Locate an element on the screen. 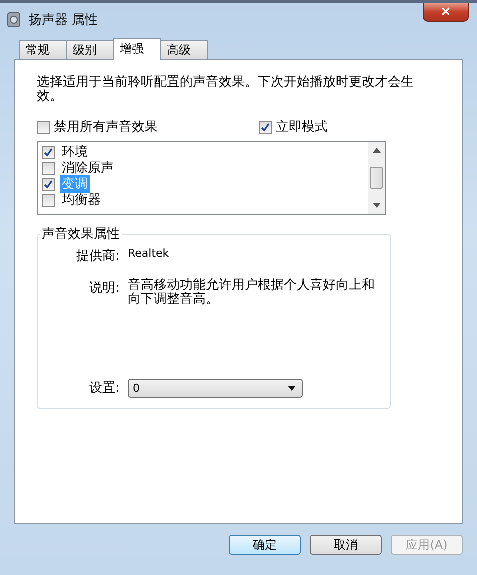 The image size is (477, 575). scroll-thumb is located at coordinates (376, 178).